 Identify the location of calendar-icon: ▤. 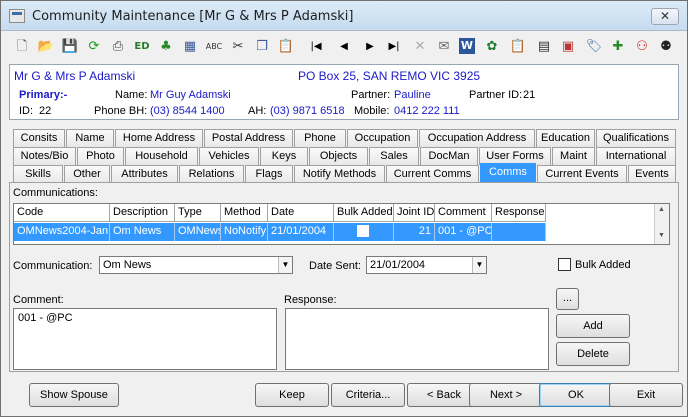
(544, 47).